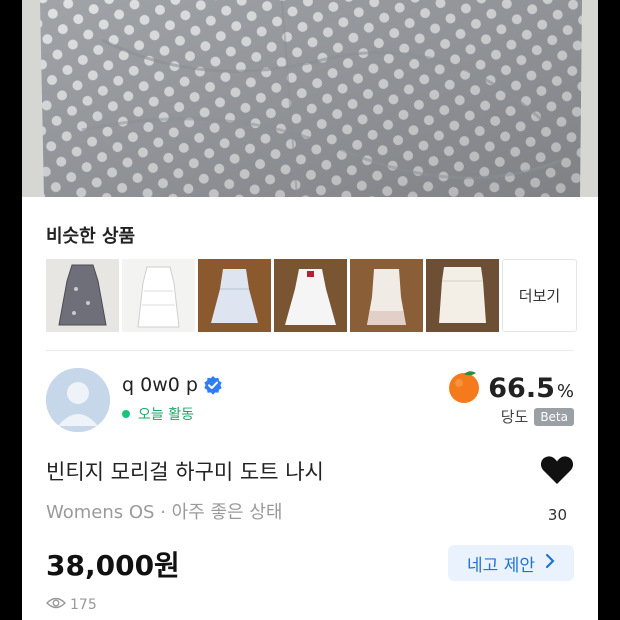  I want to click on active-dot, so click(126, 414).